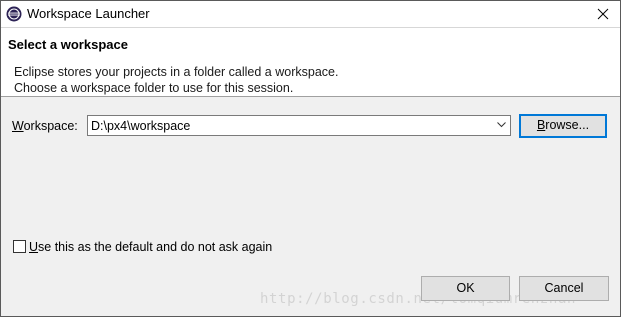  What do you see at coordinates (14, 14) in the screenshot?
I see `eclipse-icon` at bounding box center [14, 14].